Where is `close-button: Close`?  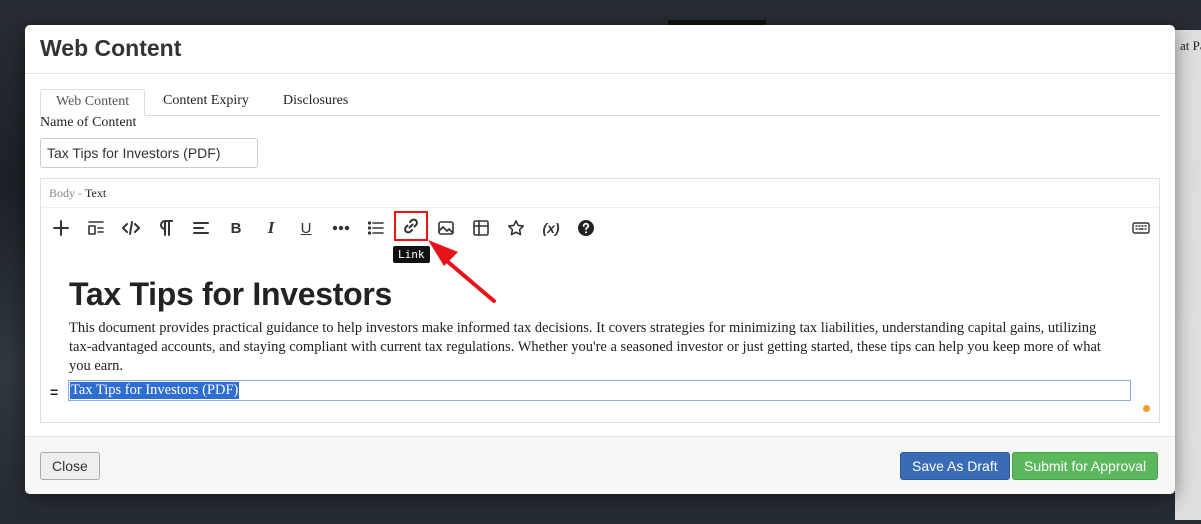
close-button: Close is located at coordinates (70, 466).